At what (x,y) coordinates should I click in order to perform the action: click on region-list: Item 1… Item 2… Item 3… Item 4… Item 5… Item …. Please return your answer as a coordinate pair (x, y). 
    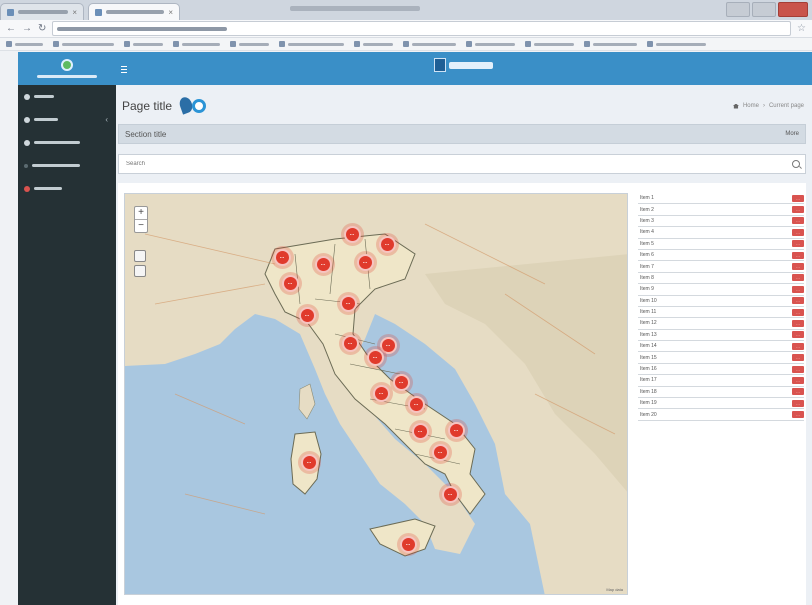
    Looking at the image, I should click on (721, 307).